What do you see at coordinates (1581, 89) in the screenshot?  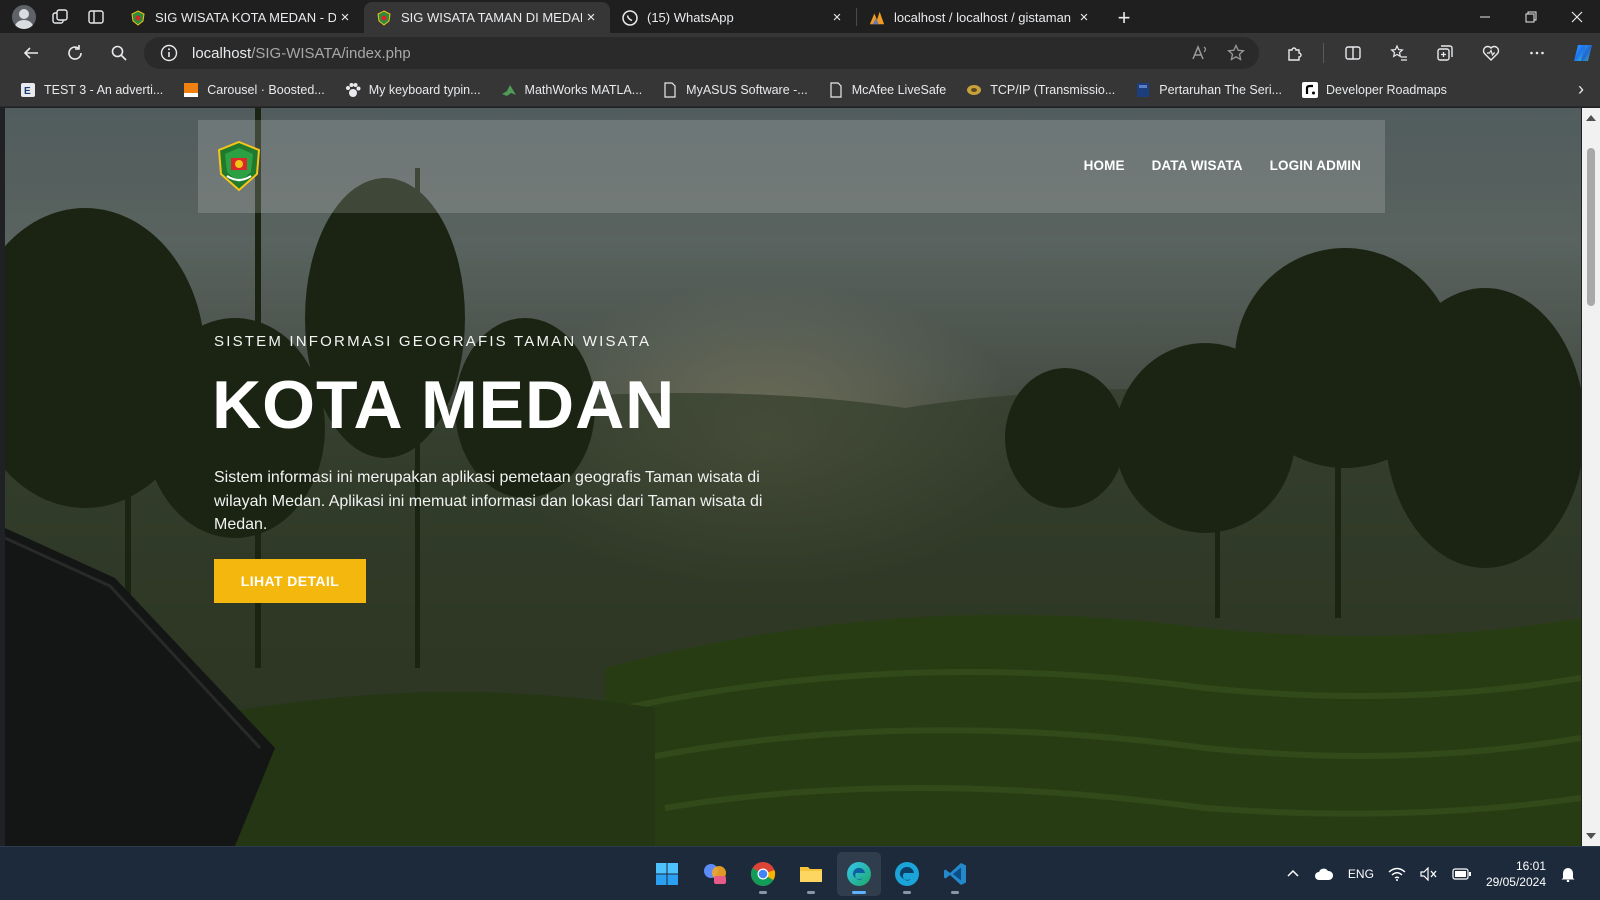 I see `bookmarks-overflow-icon: ›` at bounding box center [1581, 89].